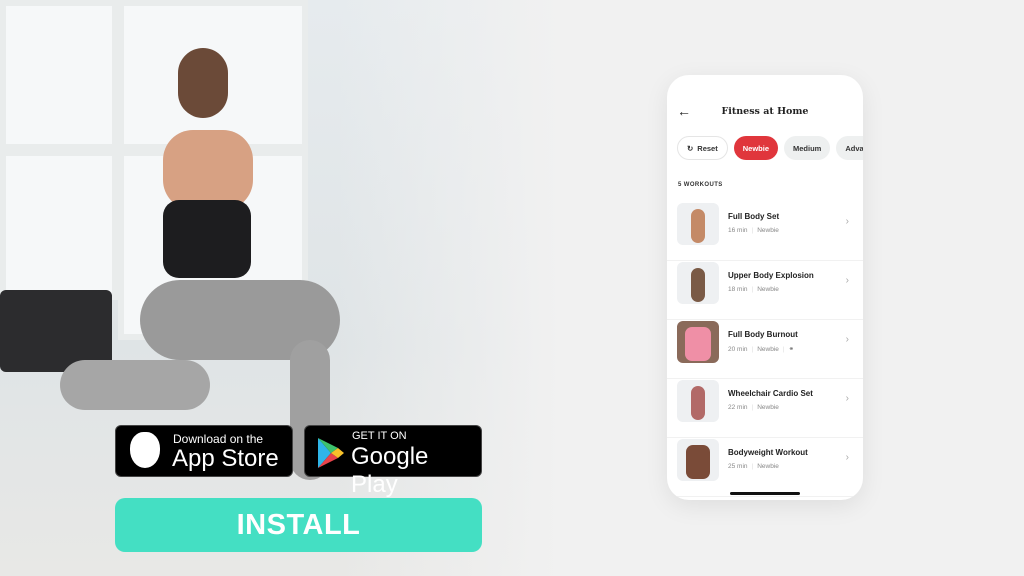 This screenshot has width=1024, height=576. Describe the element at coordinates (807, 148) in the screenshot. I see `chip-medium: Medium` at that location.